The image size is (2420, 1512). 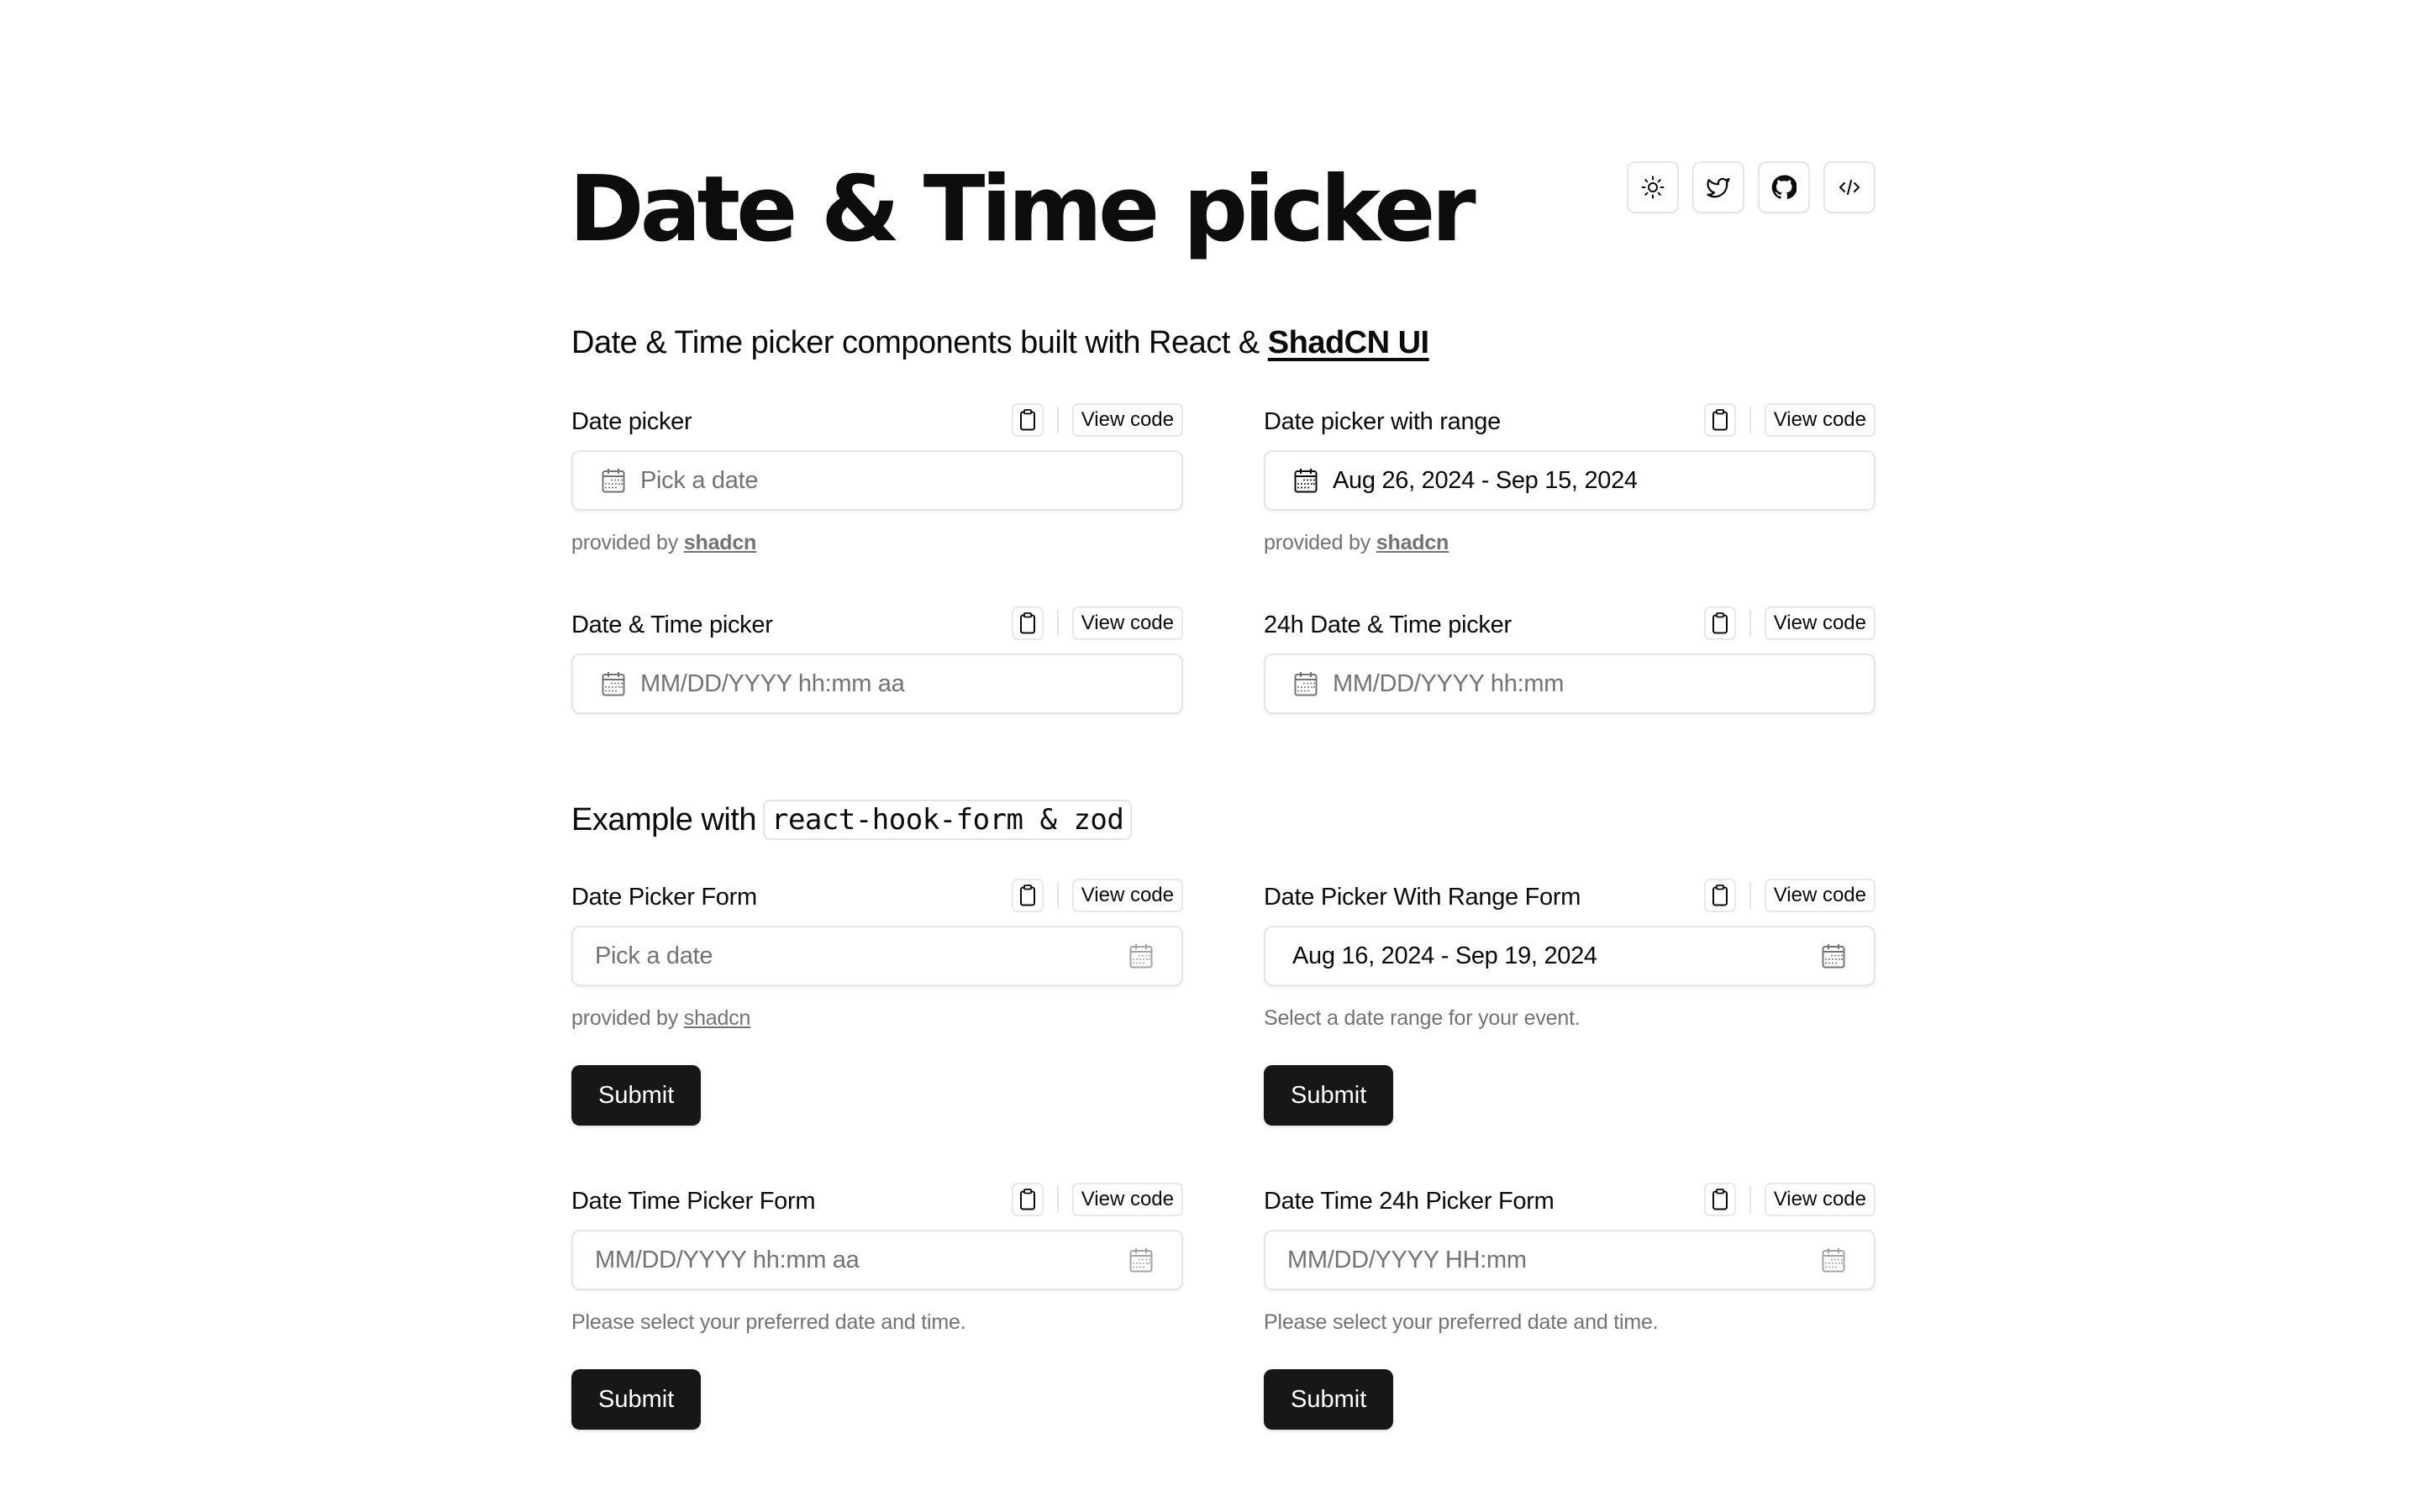 I want to click on date-picker-input: Pick a date, so click(x=877, y=480).